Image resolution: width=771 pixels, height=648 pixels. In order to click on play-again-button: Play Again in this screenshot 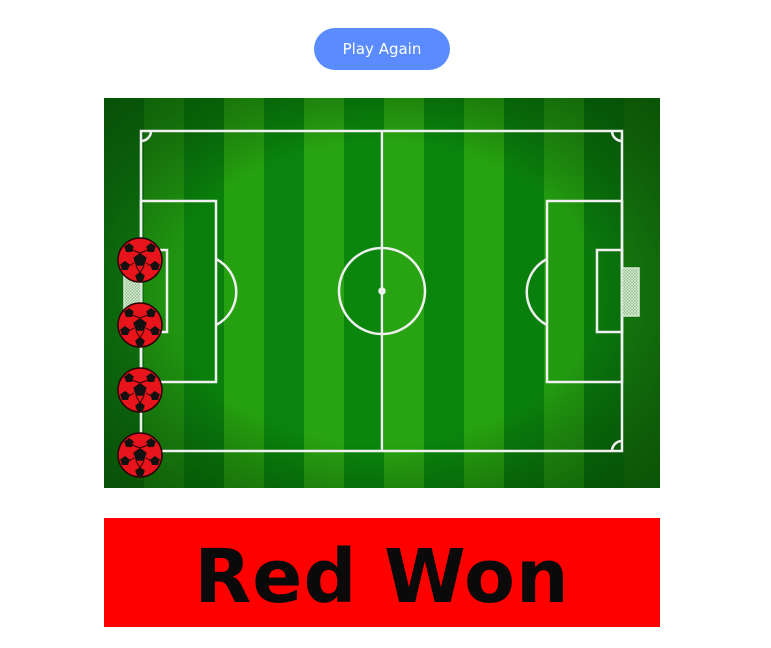, I will do `click(382, 49)`.